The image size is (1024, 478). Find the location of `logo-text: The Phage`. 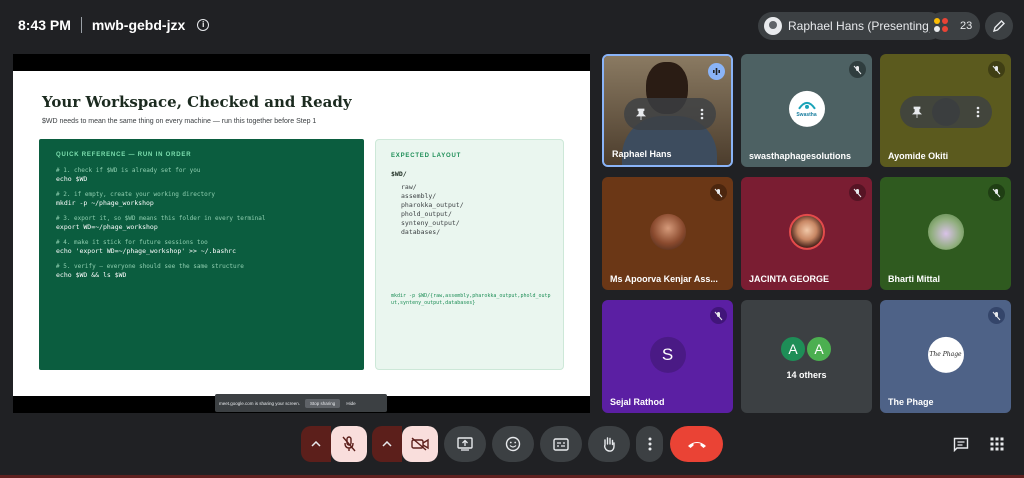

logo-text: The Phage is located at coordinates (945, 354).